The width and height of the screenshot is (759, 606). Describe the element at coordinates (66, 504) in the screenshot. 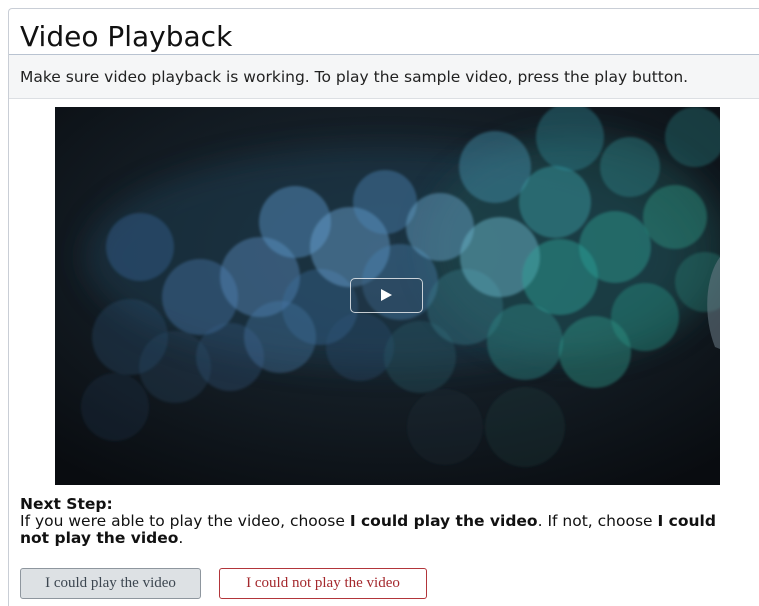

I see `next-step-heading: Next Step:` at that location.